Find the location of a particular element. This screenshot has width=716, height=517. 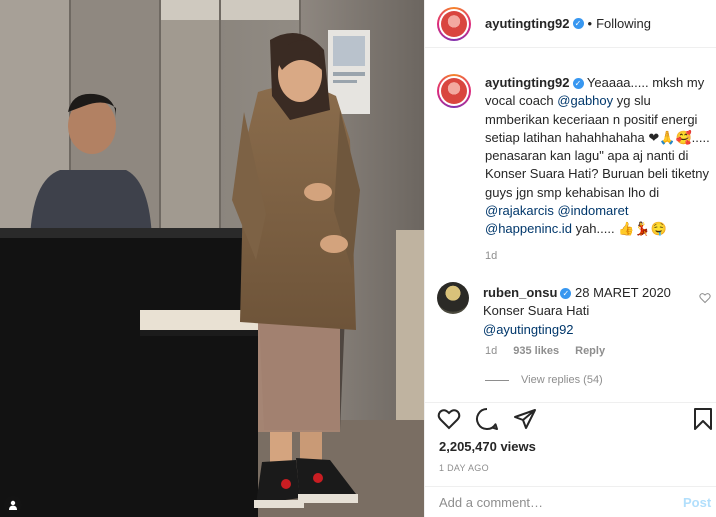

following-button: Following is located at coordinates (623, 23).